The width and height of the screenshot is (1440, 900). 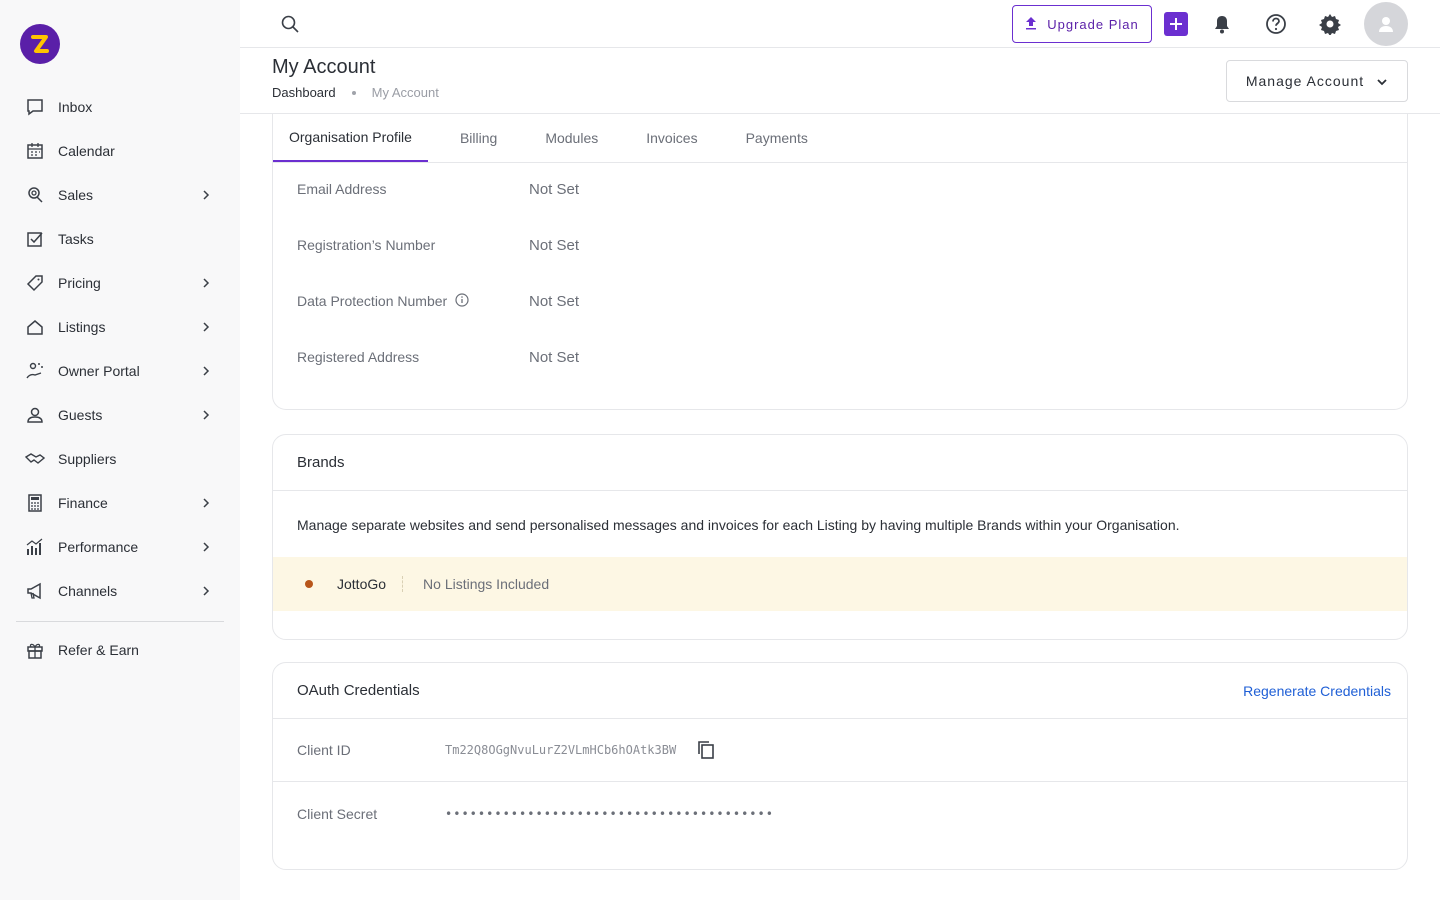 What do you see at coordinates (1093, 24) in the screenshot?
I see `upgrade-plan-label: Upgrade Plan` at bounding box center [1093, 24].